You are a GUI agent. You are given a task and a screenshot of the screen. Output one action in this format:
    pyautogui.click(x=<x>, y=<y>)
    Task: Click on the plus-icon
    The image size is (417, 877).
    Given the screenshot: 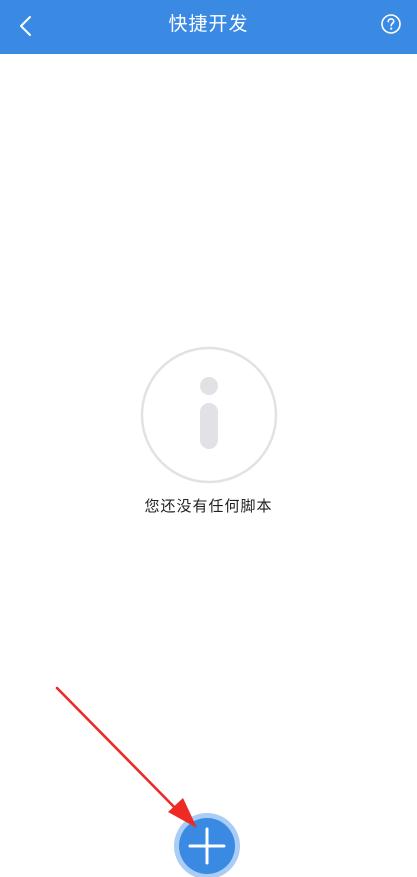 What is the action you would take?
    pyautogui.click(x=207, y=846)
    